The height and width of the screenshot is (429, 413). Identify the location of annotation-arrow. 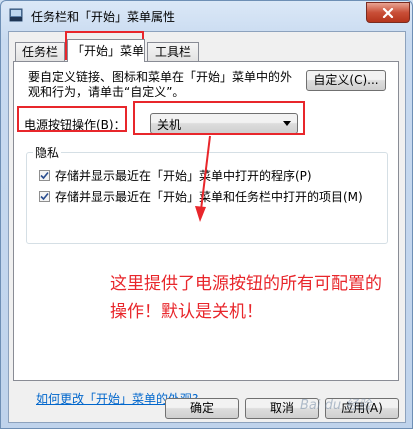
(203, 178).